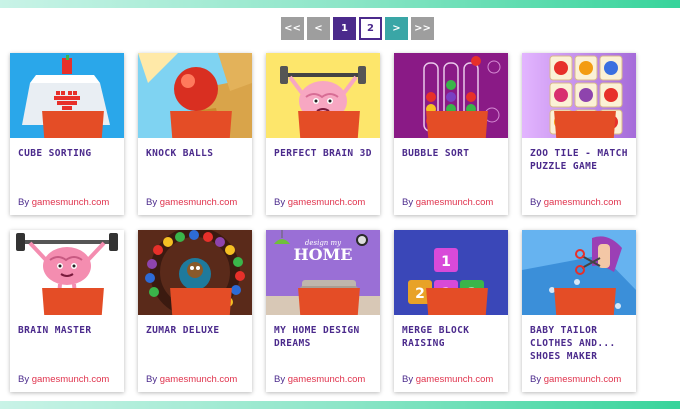 The height and width of the screenshot is (409, 680). What do you see at coordinates (323, 254) in the screenshot?
I see `thumb-headline: HOME` at bounding box center [323, 254].